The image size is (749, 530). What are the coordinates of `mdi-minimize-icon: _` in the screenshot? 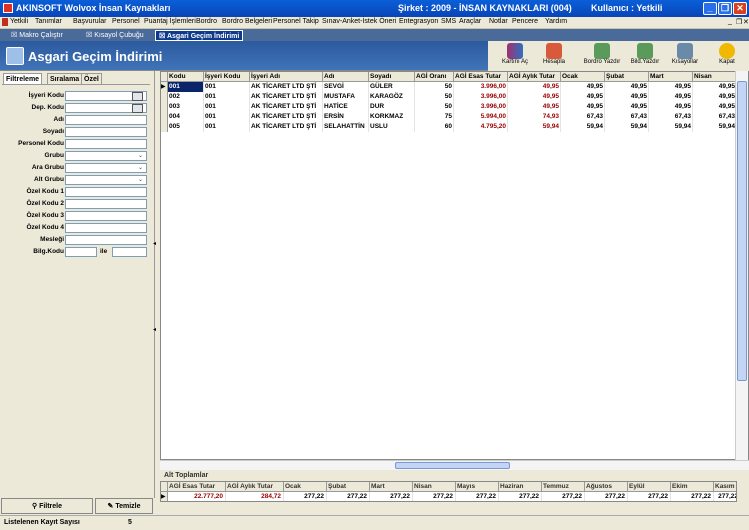 It's located at (730, 21).